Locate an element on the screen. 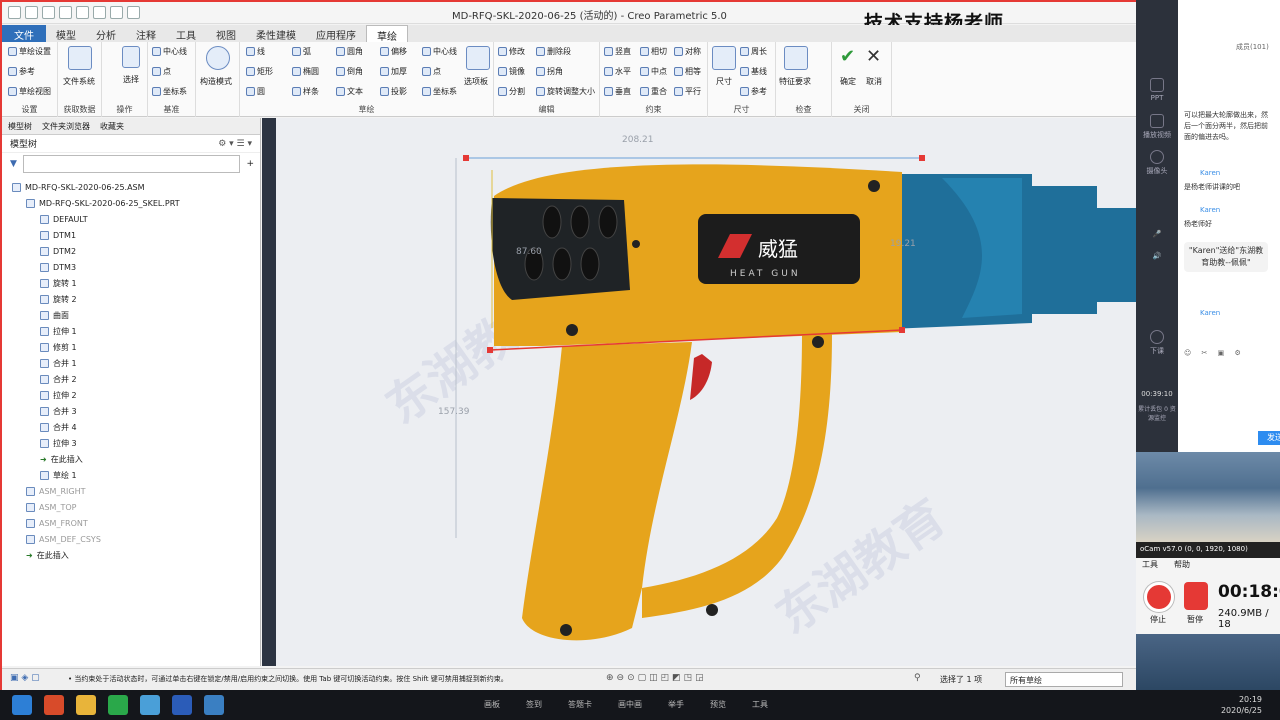 The height and width of the screenshot is (720, 1280). panel-tab-folder-browser: 文件夹浏览器 is located at coordinates (66, 126).